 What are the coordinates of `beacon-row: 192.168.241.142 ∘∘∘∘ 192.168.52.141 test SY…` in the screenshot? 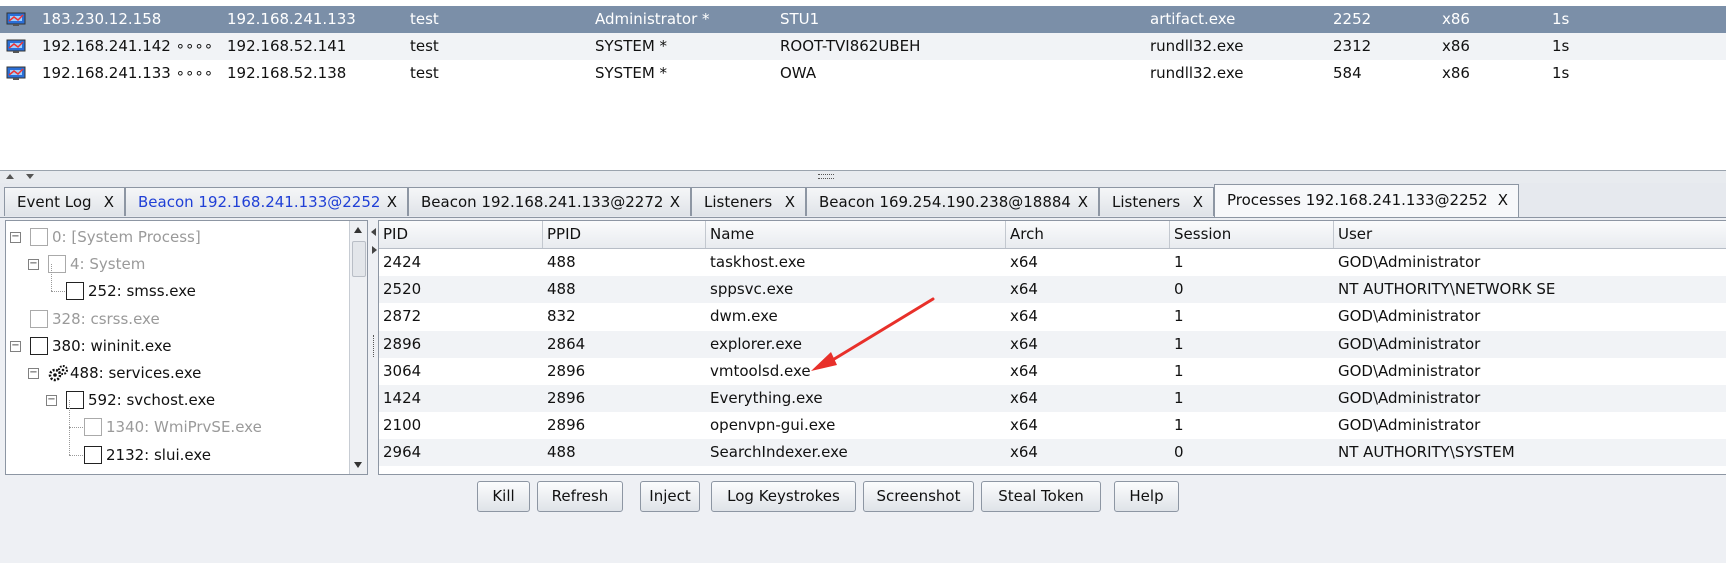 It's located at (863, 46).